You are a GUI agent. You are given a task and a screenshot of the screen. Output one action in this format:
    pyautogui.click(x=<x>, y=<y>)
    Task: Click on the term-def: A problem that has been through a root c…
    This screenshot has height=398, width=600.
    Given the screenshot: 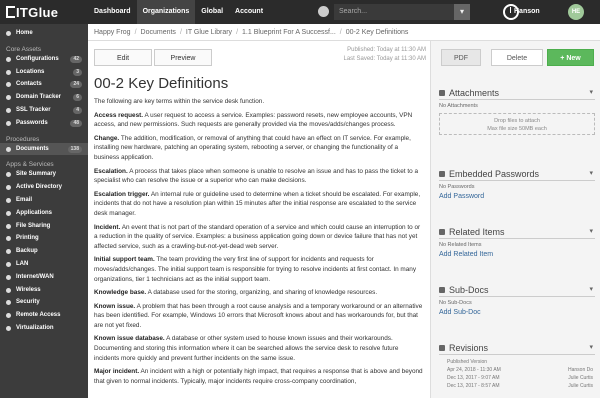 What is the action you would take?
    pyautogui.click(x=258, y=315)
    